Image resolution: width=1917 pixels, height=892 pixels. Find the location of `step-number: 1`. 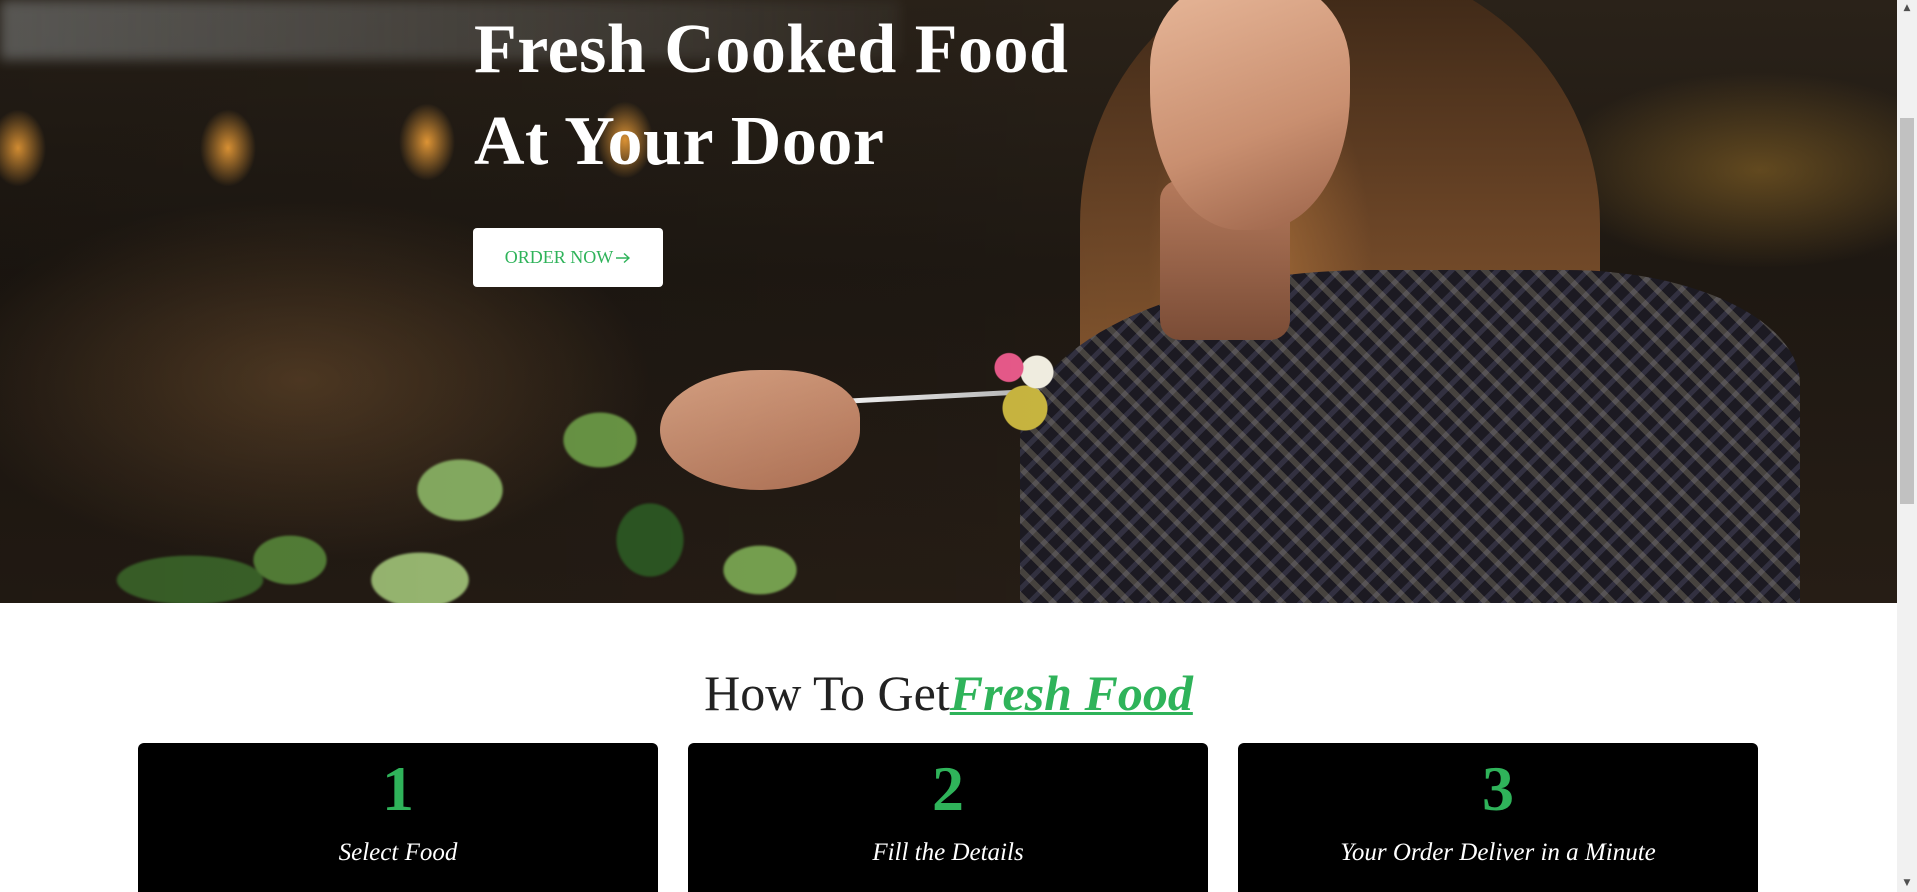

step-number: 1 is located at coordinates (398, 788).